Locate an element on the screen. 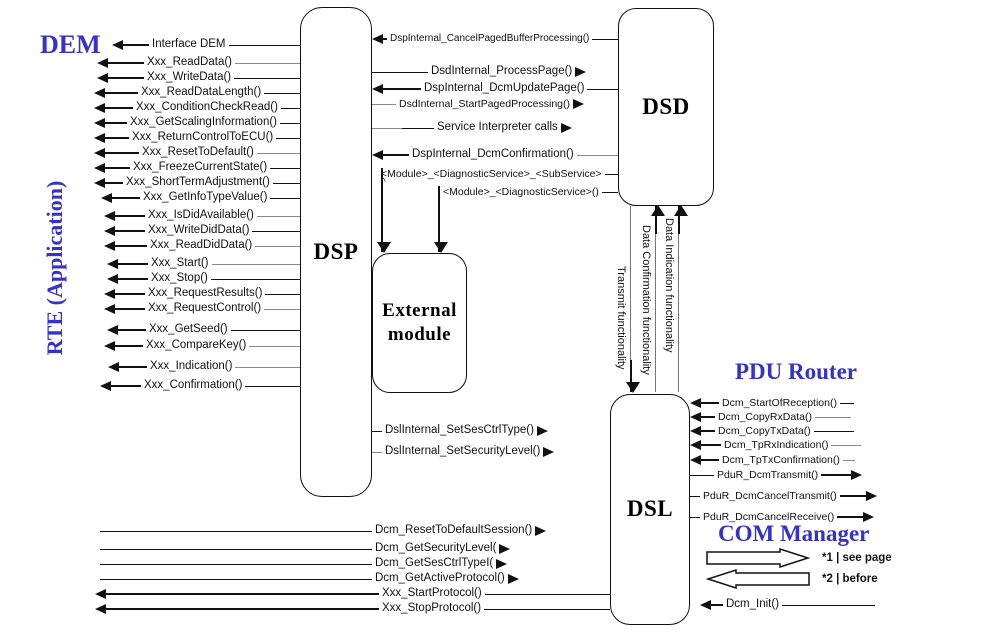 The image size is (1004, 643). connector-row-dcm-copytxdata: Dcm_CopyTxData() is located at coordinates (832, 431).